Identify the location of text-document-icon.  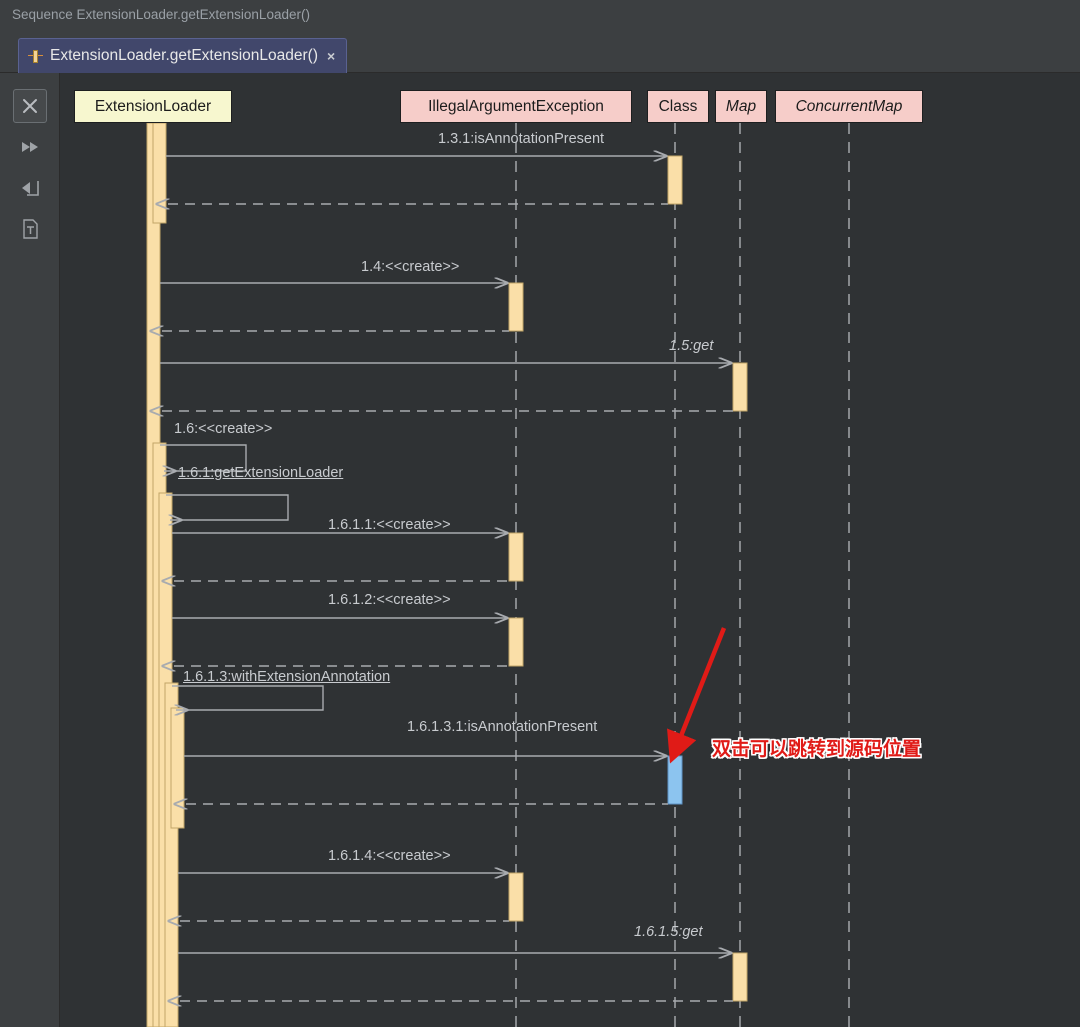
(30, 229).